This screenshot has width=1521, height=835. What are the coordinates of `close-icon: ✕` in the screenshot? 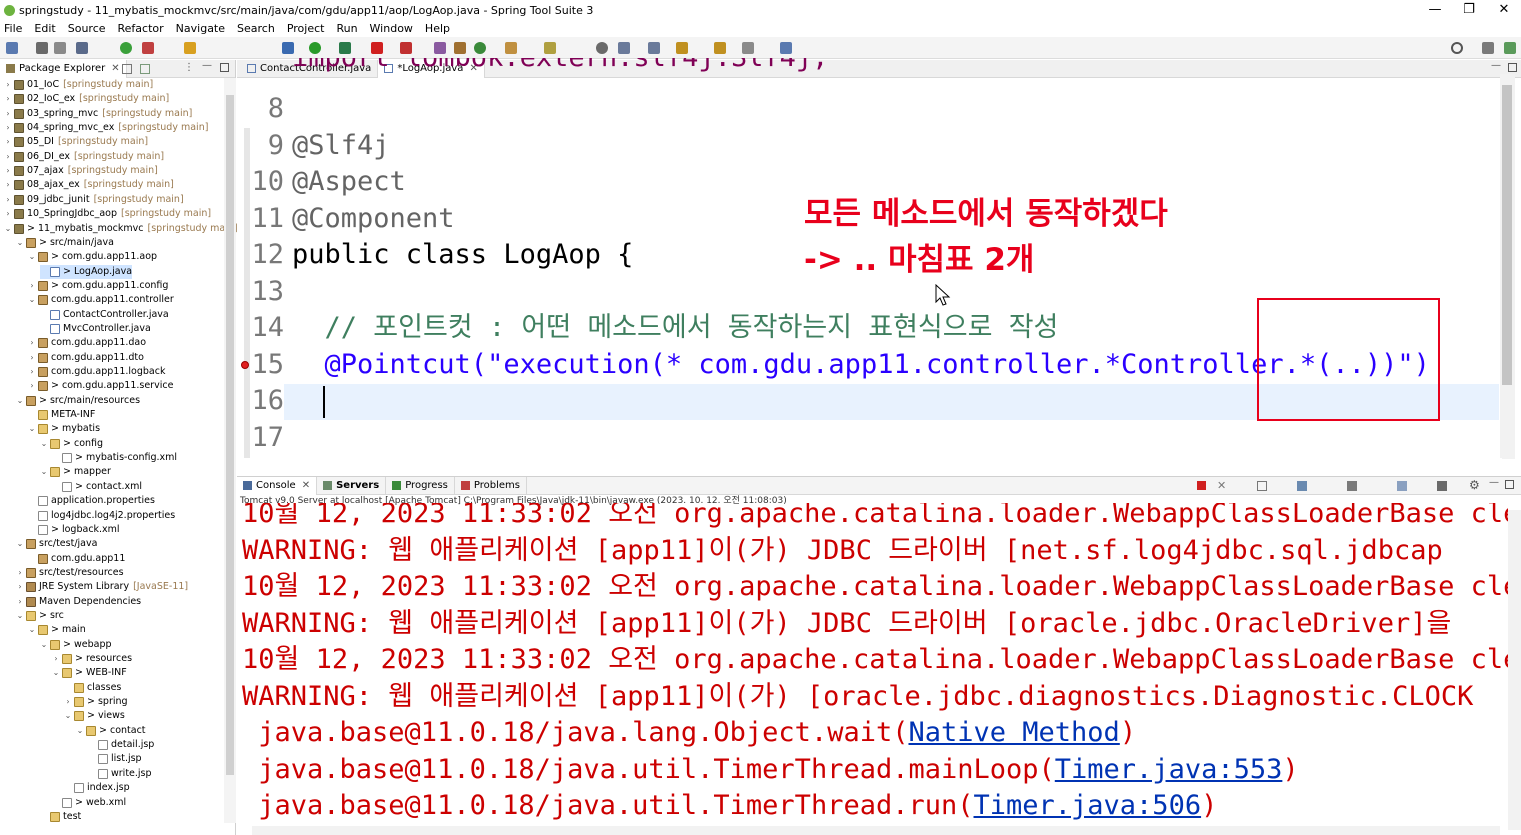 It's located at (306, 485).